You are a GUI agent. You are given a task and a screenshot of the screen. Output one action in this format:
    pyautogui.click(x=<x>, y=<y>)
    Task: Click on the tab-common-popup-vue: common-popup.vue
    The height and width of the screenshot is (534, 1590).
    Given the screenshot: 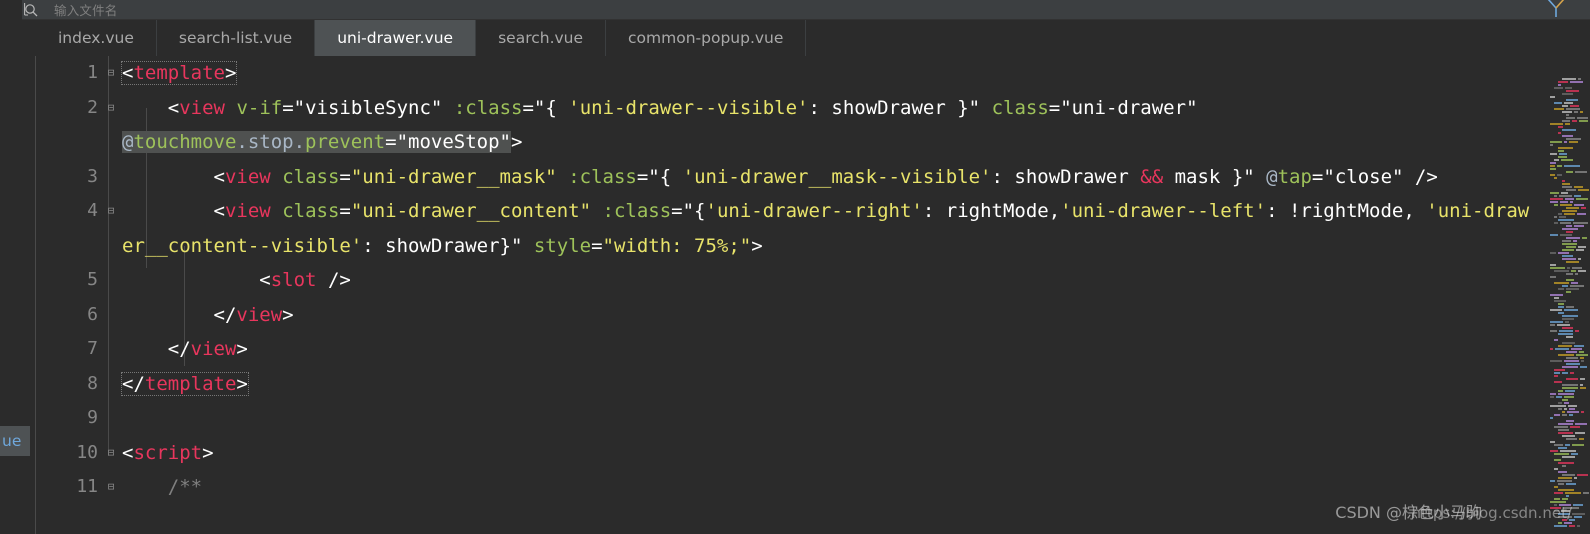 What is the action you would take?
    pyautogui.click(x=706, y=38)
    